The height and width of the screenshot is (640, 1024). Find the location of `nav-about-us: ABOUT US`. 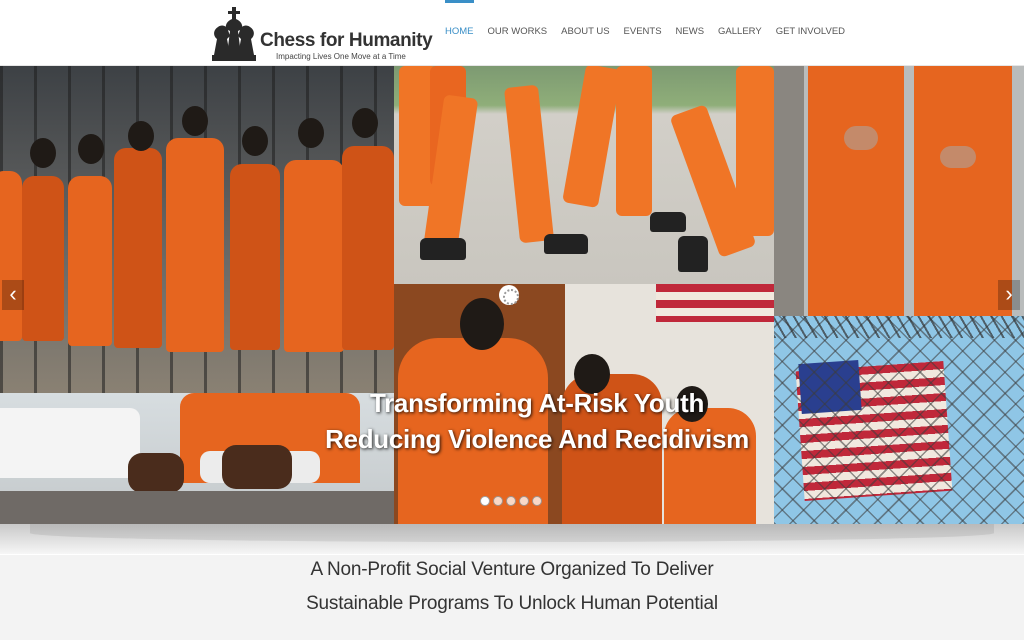

nav-about-us: ABOUT US is located at coordinates (585, 33).